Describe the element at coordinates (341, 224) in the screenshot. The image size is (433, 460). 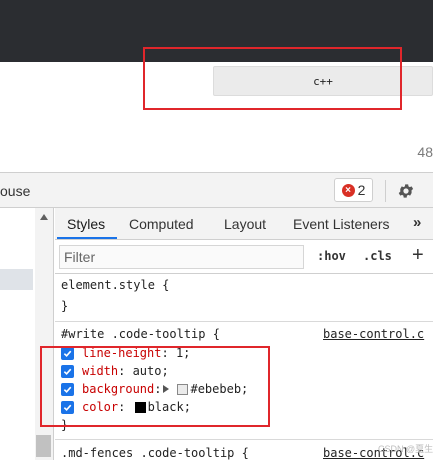
I see `tab-event-listeners: Event Listeners` at that location.